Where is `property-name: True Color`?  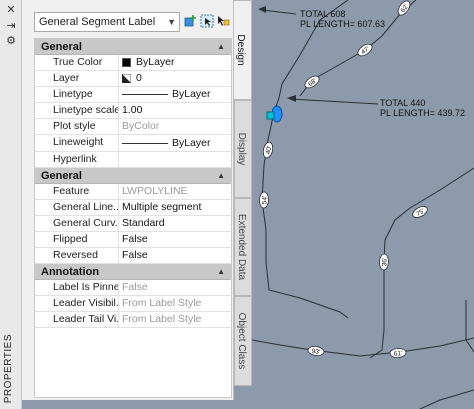 property-name: True Color is located at coordinates (77, 63).